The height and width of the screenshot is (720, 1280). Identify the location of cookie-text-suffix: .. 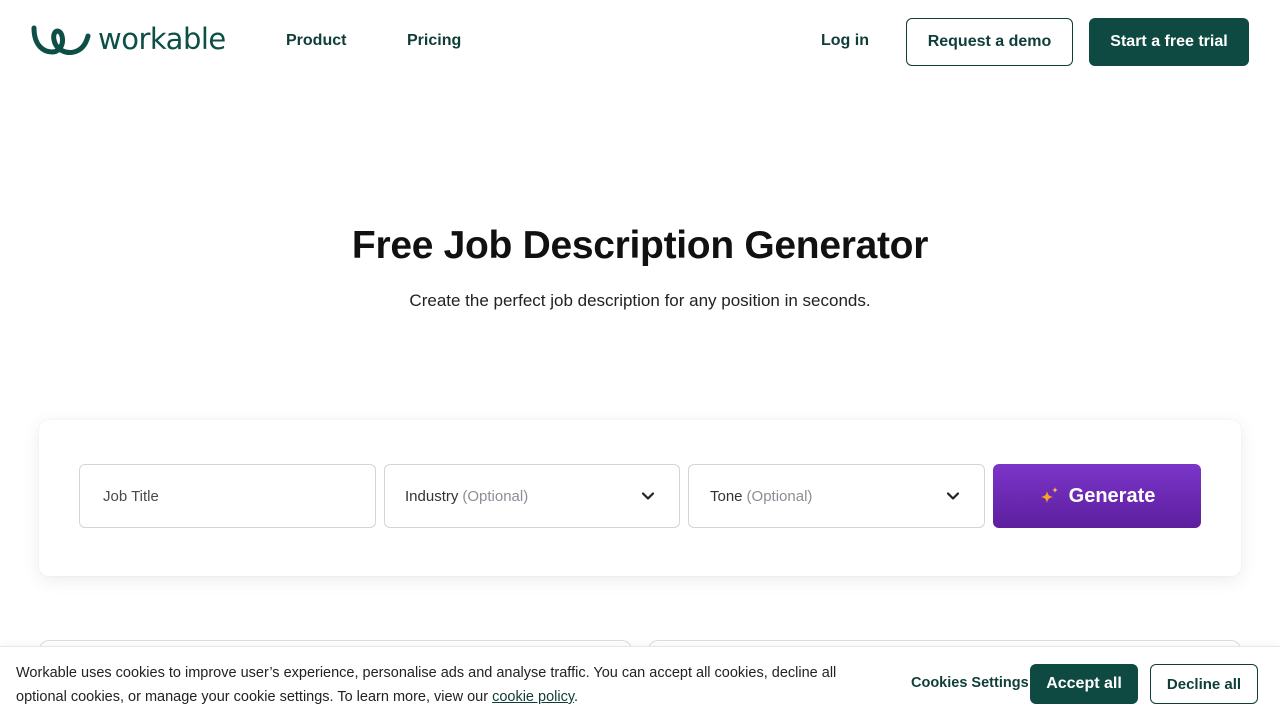
(576, 697).